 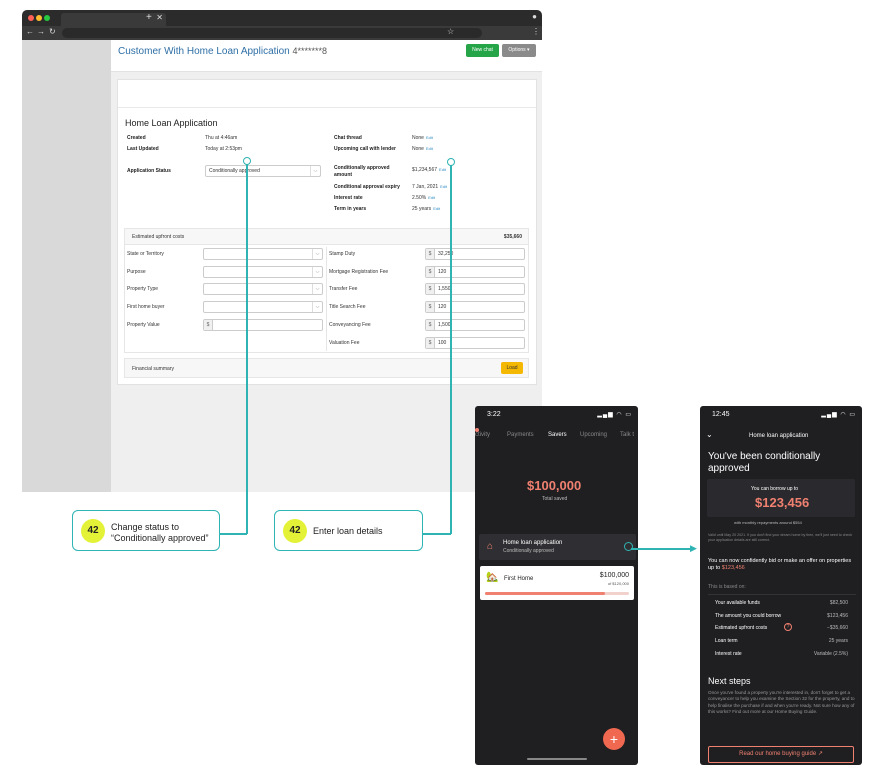 What do you see at coordinates (444, 325) in the screenshot?
I see `conveyancing-value: 1,500` at bounding box center [444, 325].